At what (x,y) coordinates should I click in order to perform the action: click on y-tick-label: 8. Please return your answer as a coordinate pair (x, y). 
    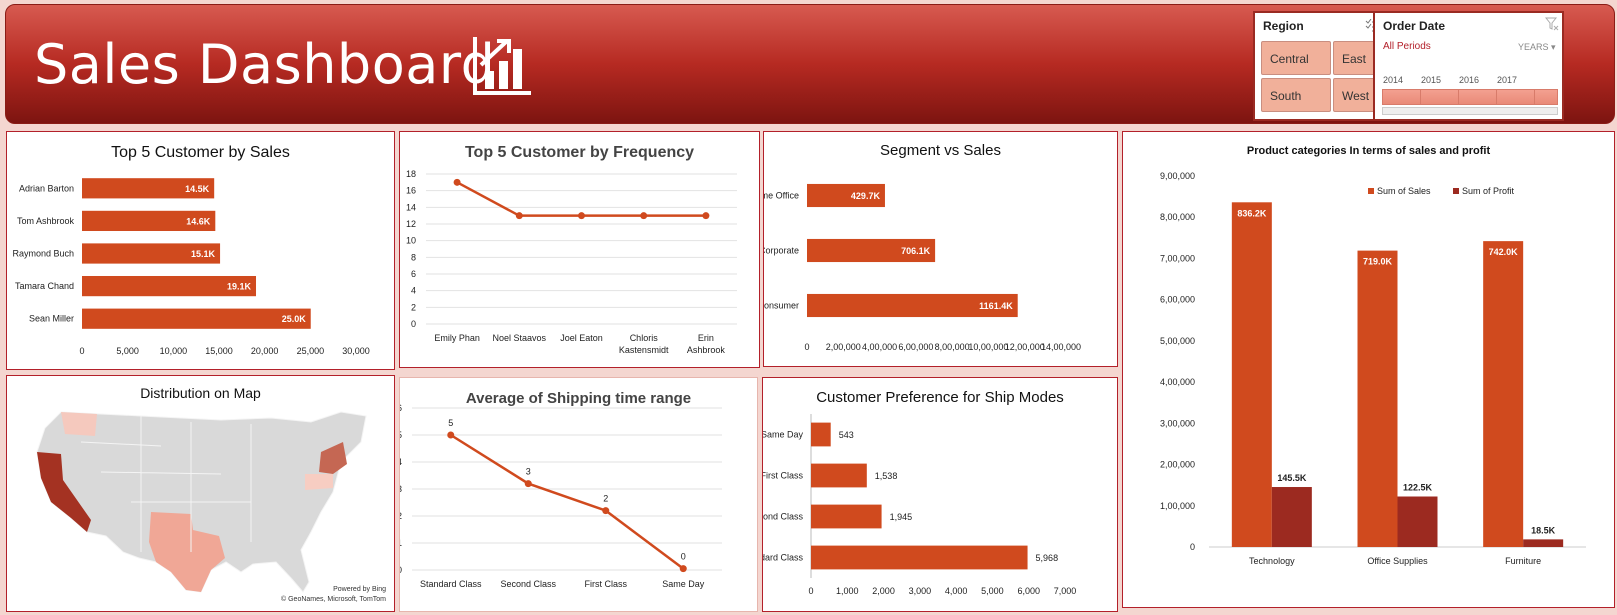
    Looking at the image, I should click on (413, 257).